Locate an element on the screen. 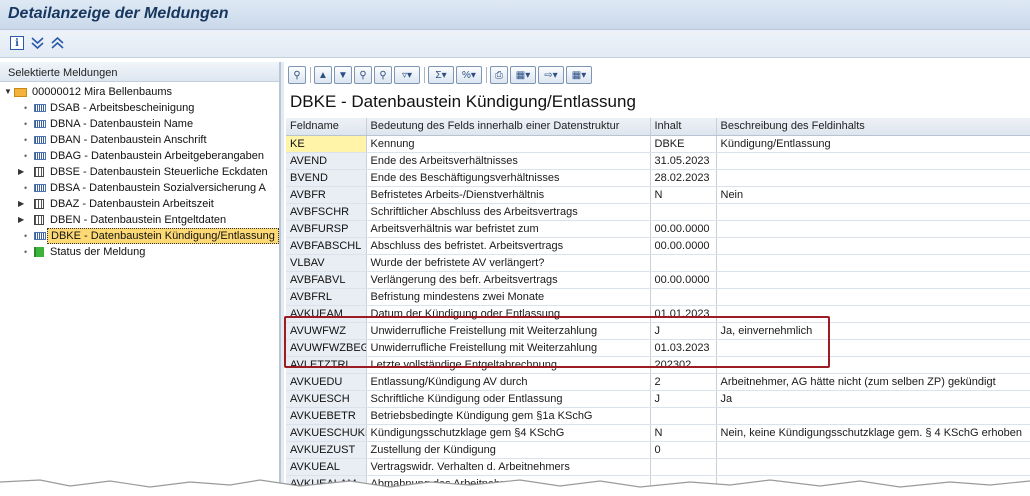 The height and width of the screenshot is (496, 1030). cell-feldname: AVBFRL is located at coordinates (326, 297).